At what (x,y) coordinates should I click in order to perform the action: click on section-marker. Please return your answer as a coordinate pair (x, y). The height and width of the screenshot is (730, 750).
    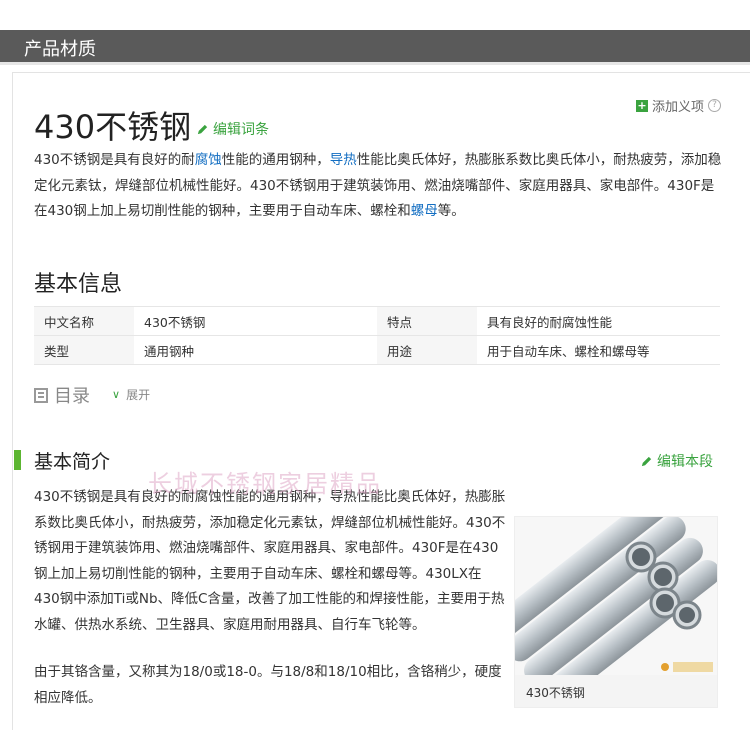
    Looking at the image, I should click on (17, 460).